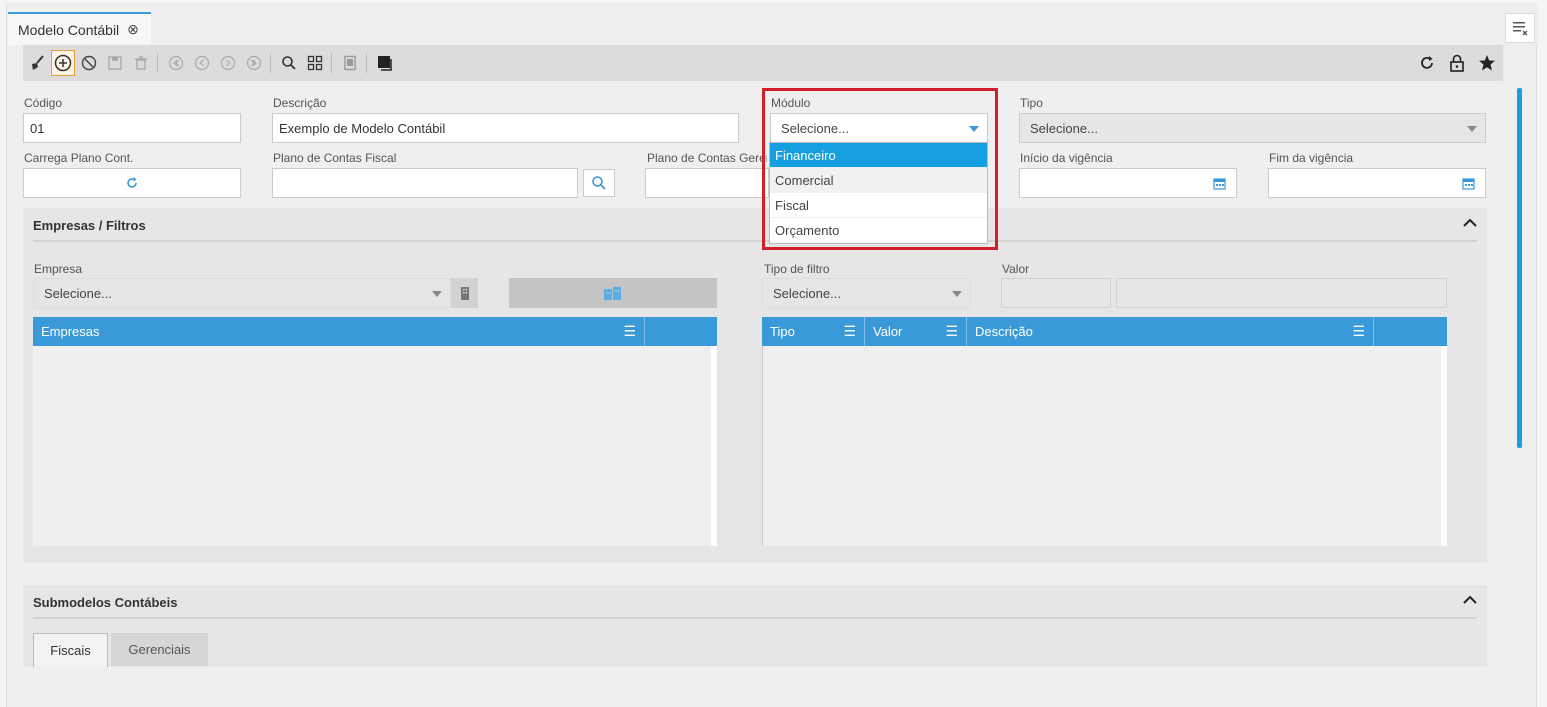  What do you see at coordinates (1056, 293) in the screenshot?
I see `valor-input` at bounding box center [1056, 293].